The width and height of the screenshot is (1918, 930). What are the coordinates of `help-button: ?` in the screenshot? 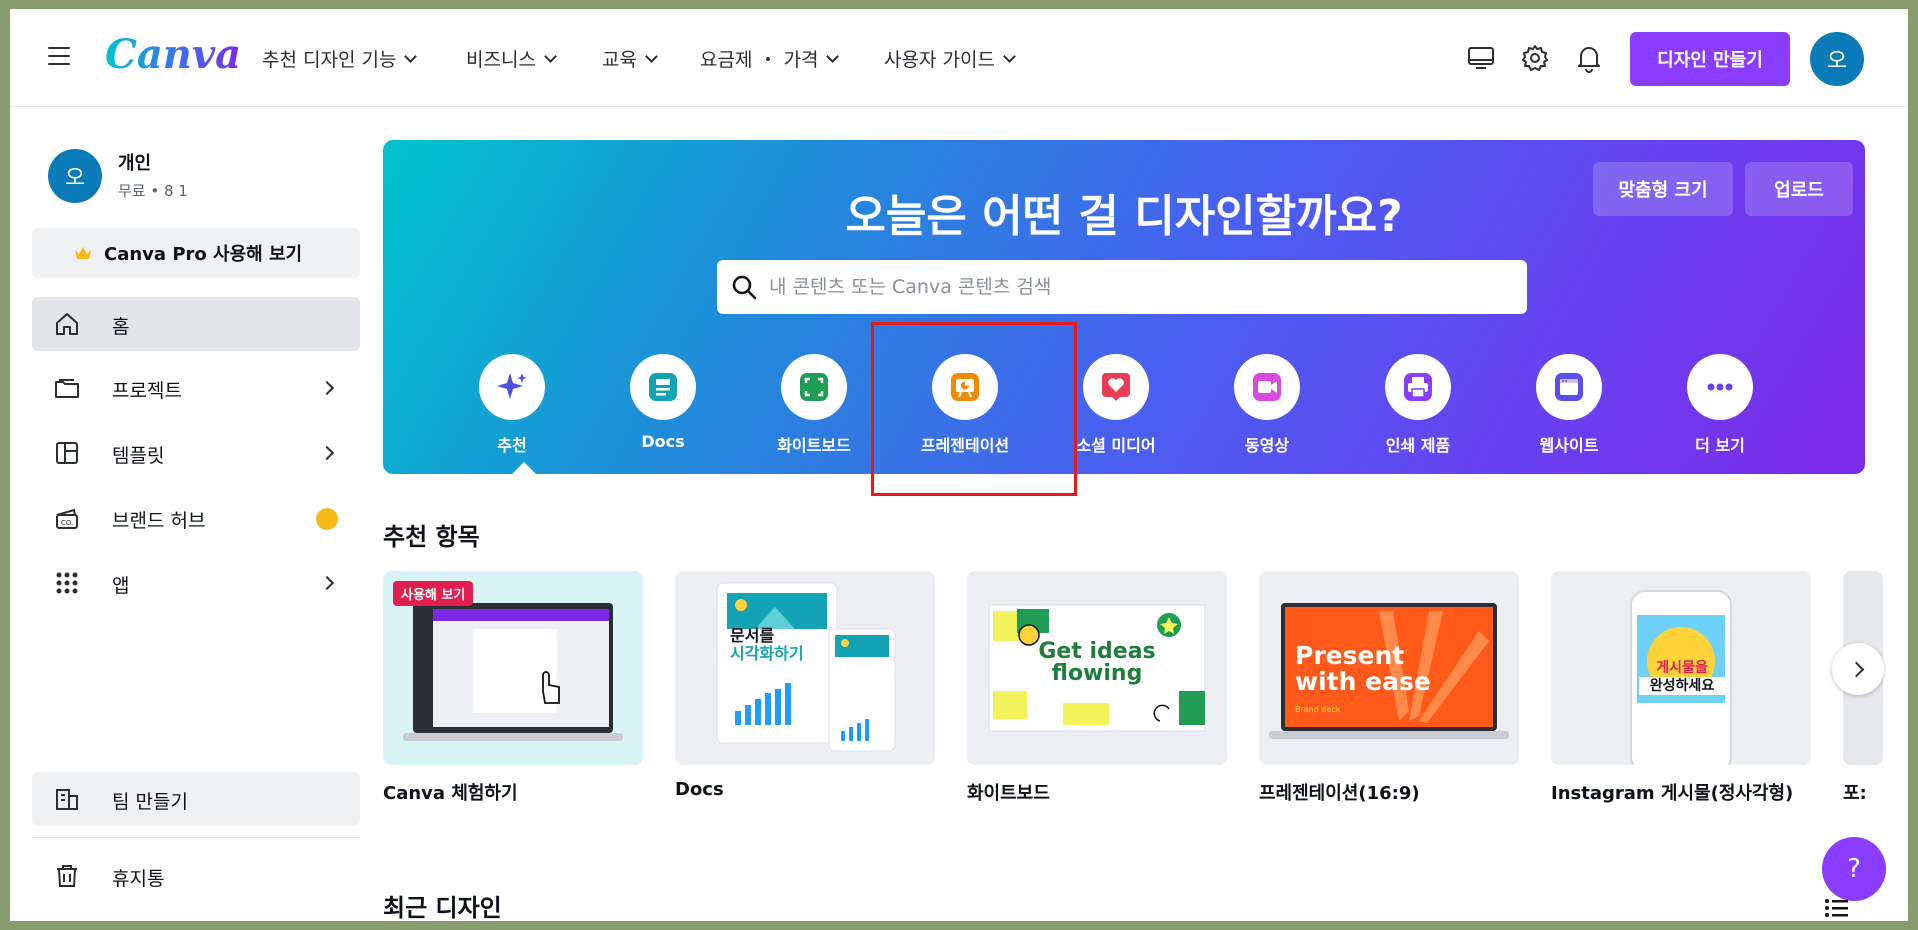 It's located at (1854, 869).